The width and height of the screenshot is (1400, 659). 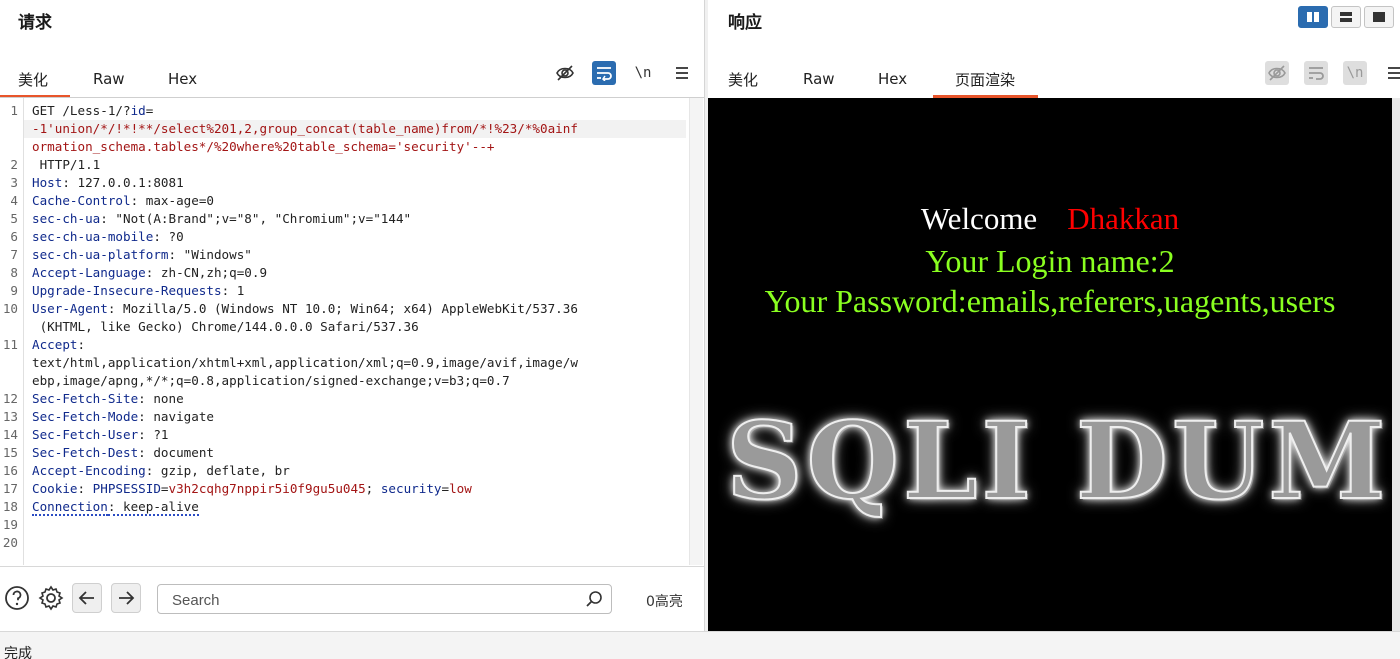 What do you see at coordinates (14, 218) in the screenshot?
I see `line-number: 5` at bounding box center [14, 218].